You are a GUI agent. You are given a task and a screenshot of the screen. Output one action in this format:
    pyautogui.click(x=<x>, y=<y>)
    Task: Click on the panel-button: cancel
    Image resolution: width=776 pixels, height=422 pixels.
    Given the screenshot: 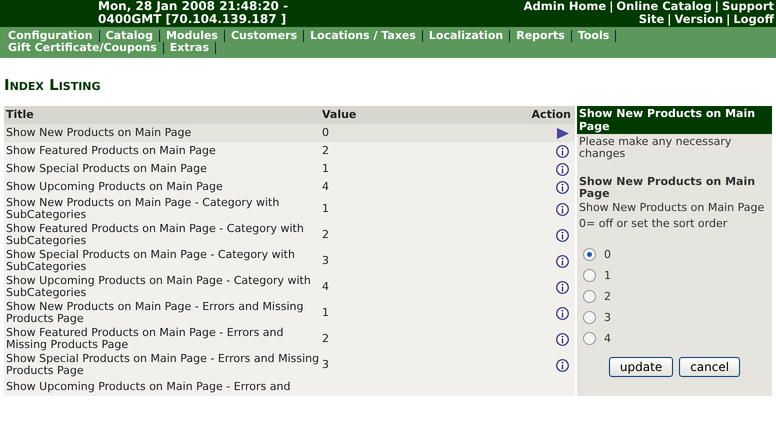 What is the action you would take?
    pyautogui.click(x=709, y=367)
    